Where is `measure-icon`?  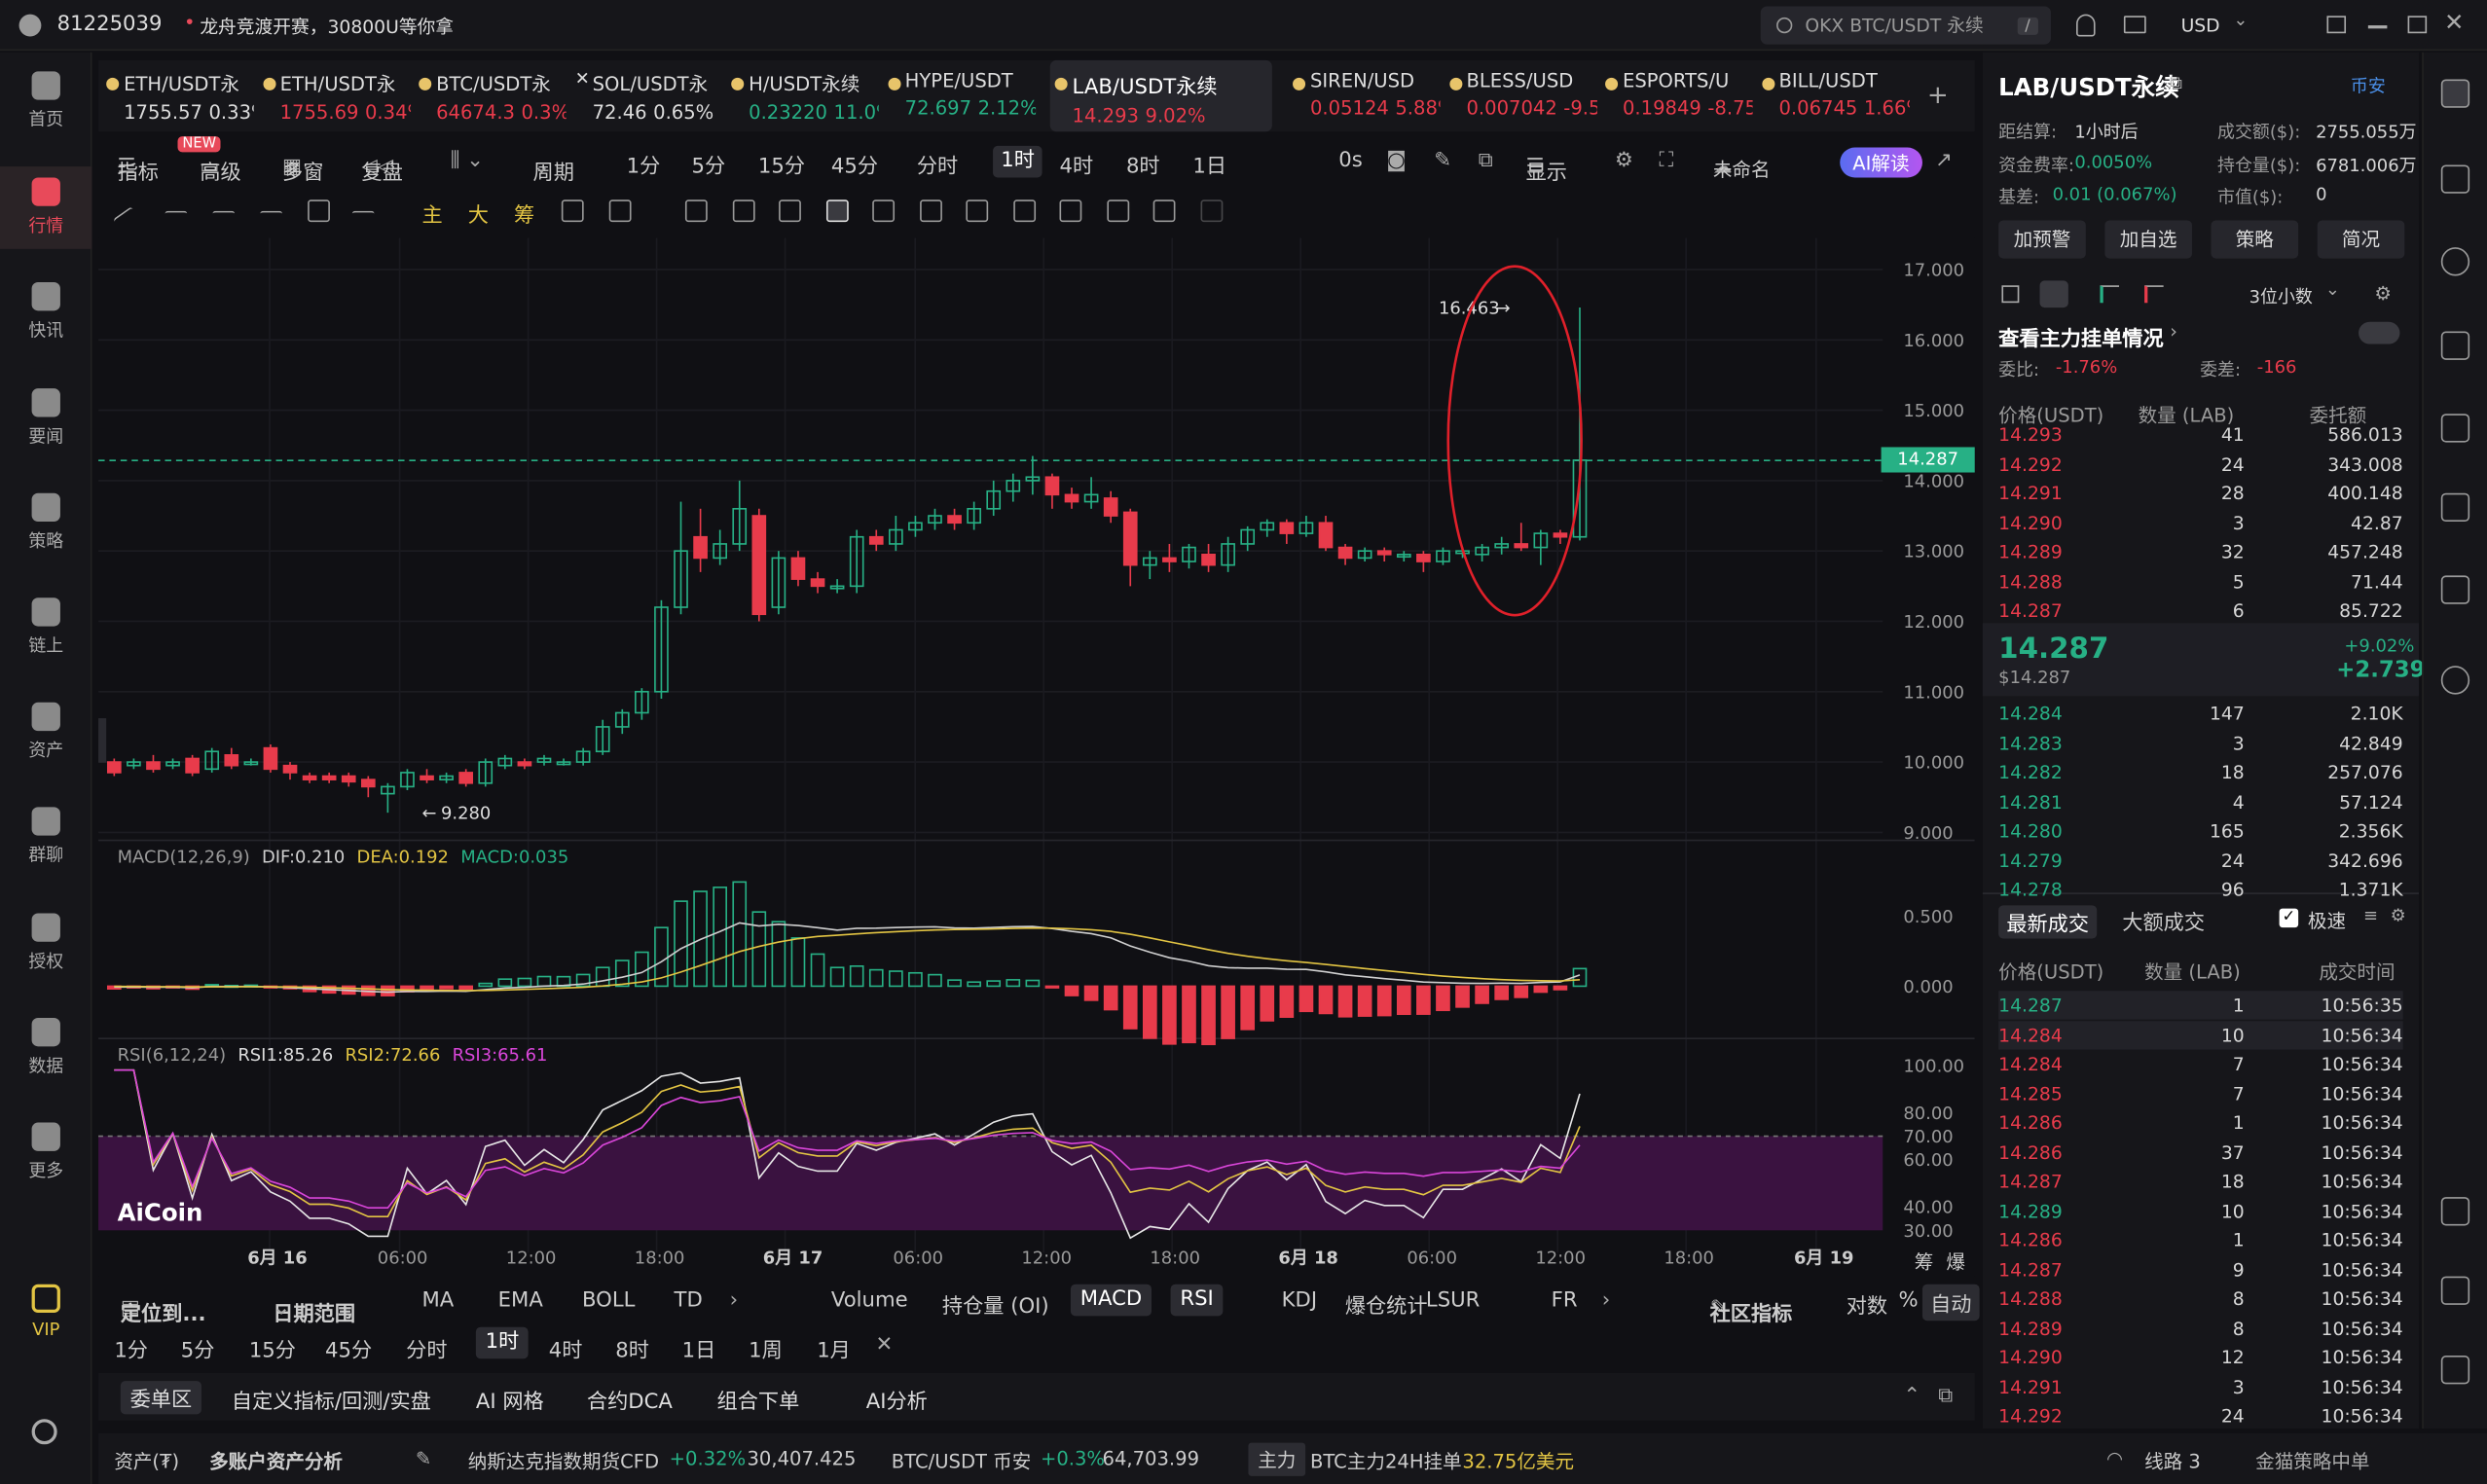
measure-icon is located at coordinates (620, 211).